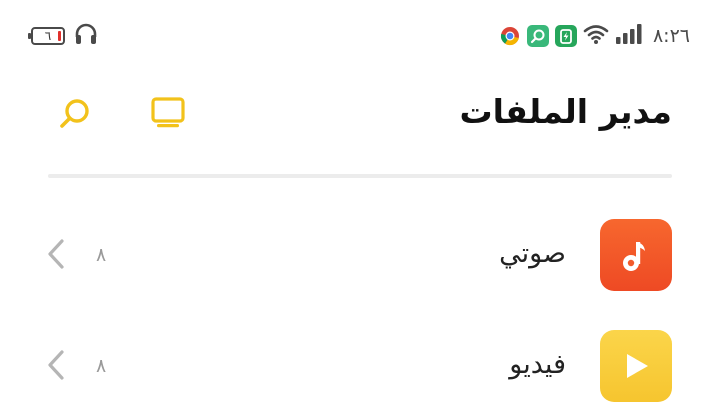 This screenshot has height=405, width=720. I want to click on wifi-icon, so click(596, 36).